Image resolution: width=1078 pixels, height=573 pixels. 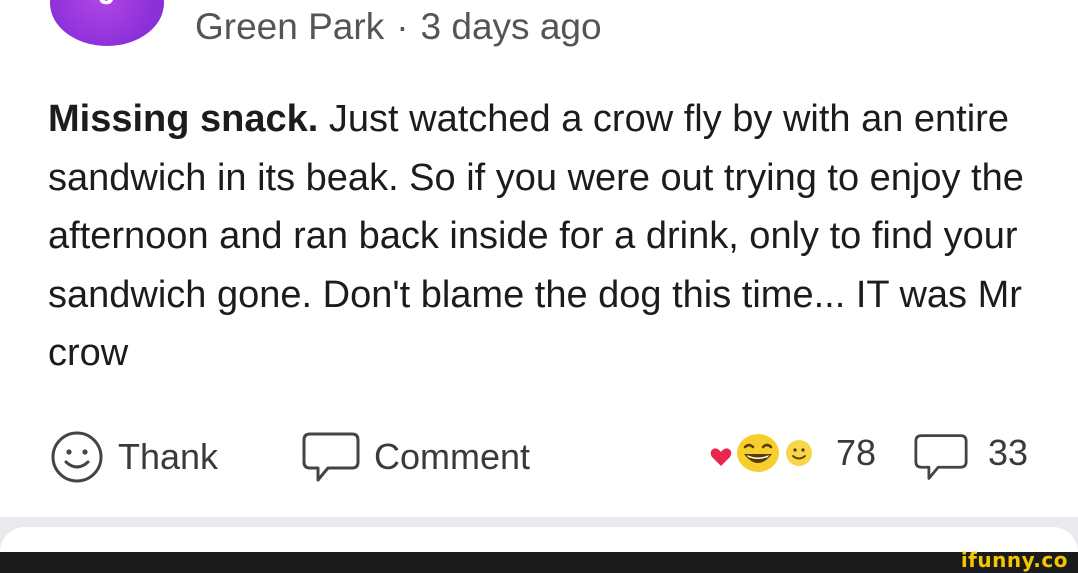 I want to click on comment-count: 33, so click(x=1008, y=453).